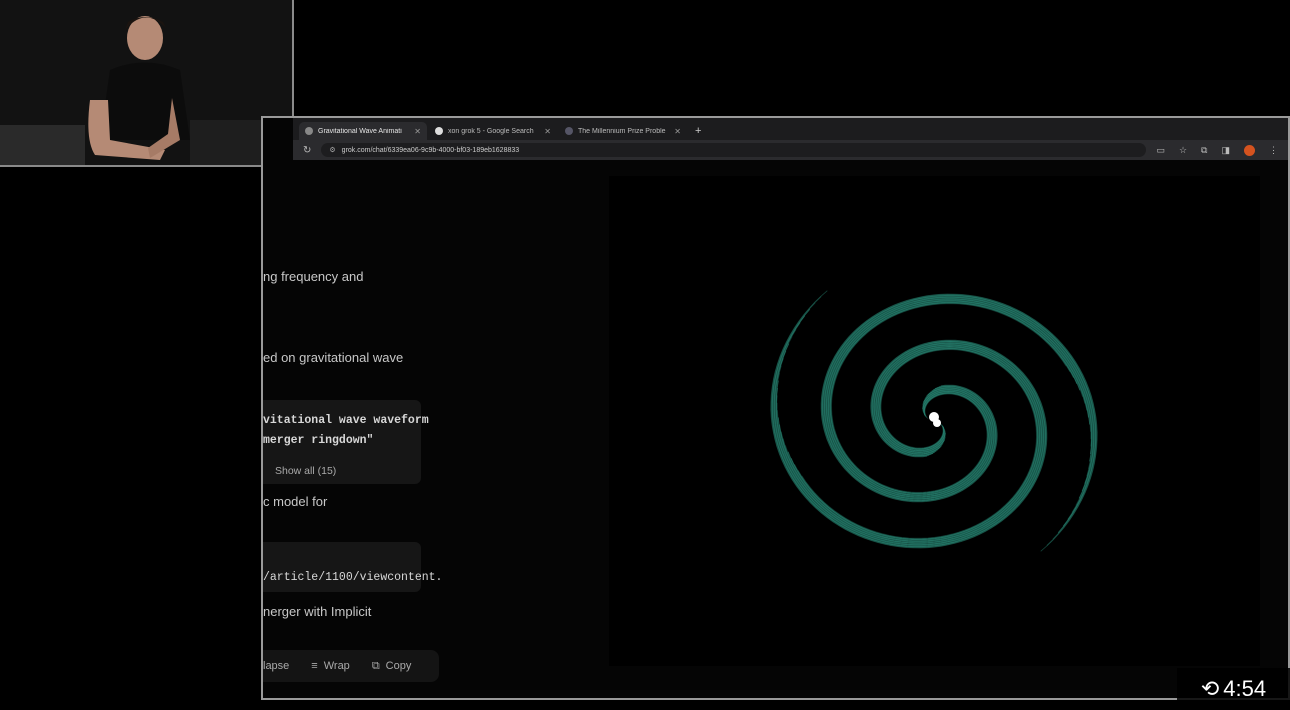  Describe the element at coordinates (305, 471) in the screenshot. I see `show-all-link: Show all (15)` at that location.